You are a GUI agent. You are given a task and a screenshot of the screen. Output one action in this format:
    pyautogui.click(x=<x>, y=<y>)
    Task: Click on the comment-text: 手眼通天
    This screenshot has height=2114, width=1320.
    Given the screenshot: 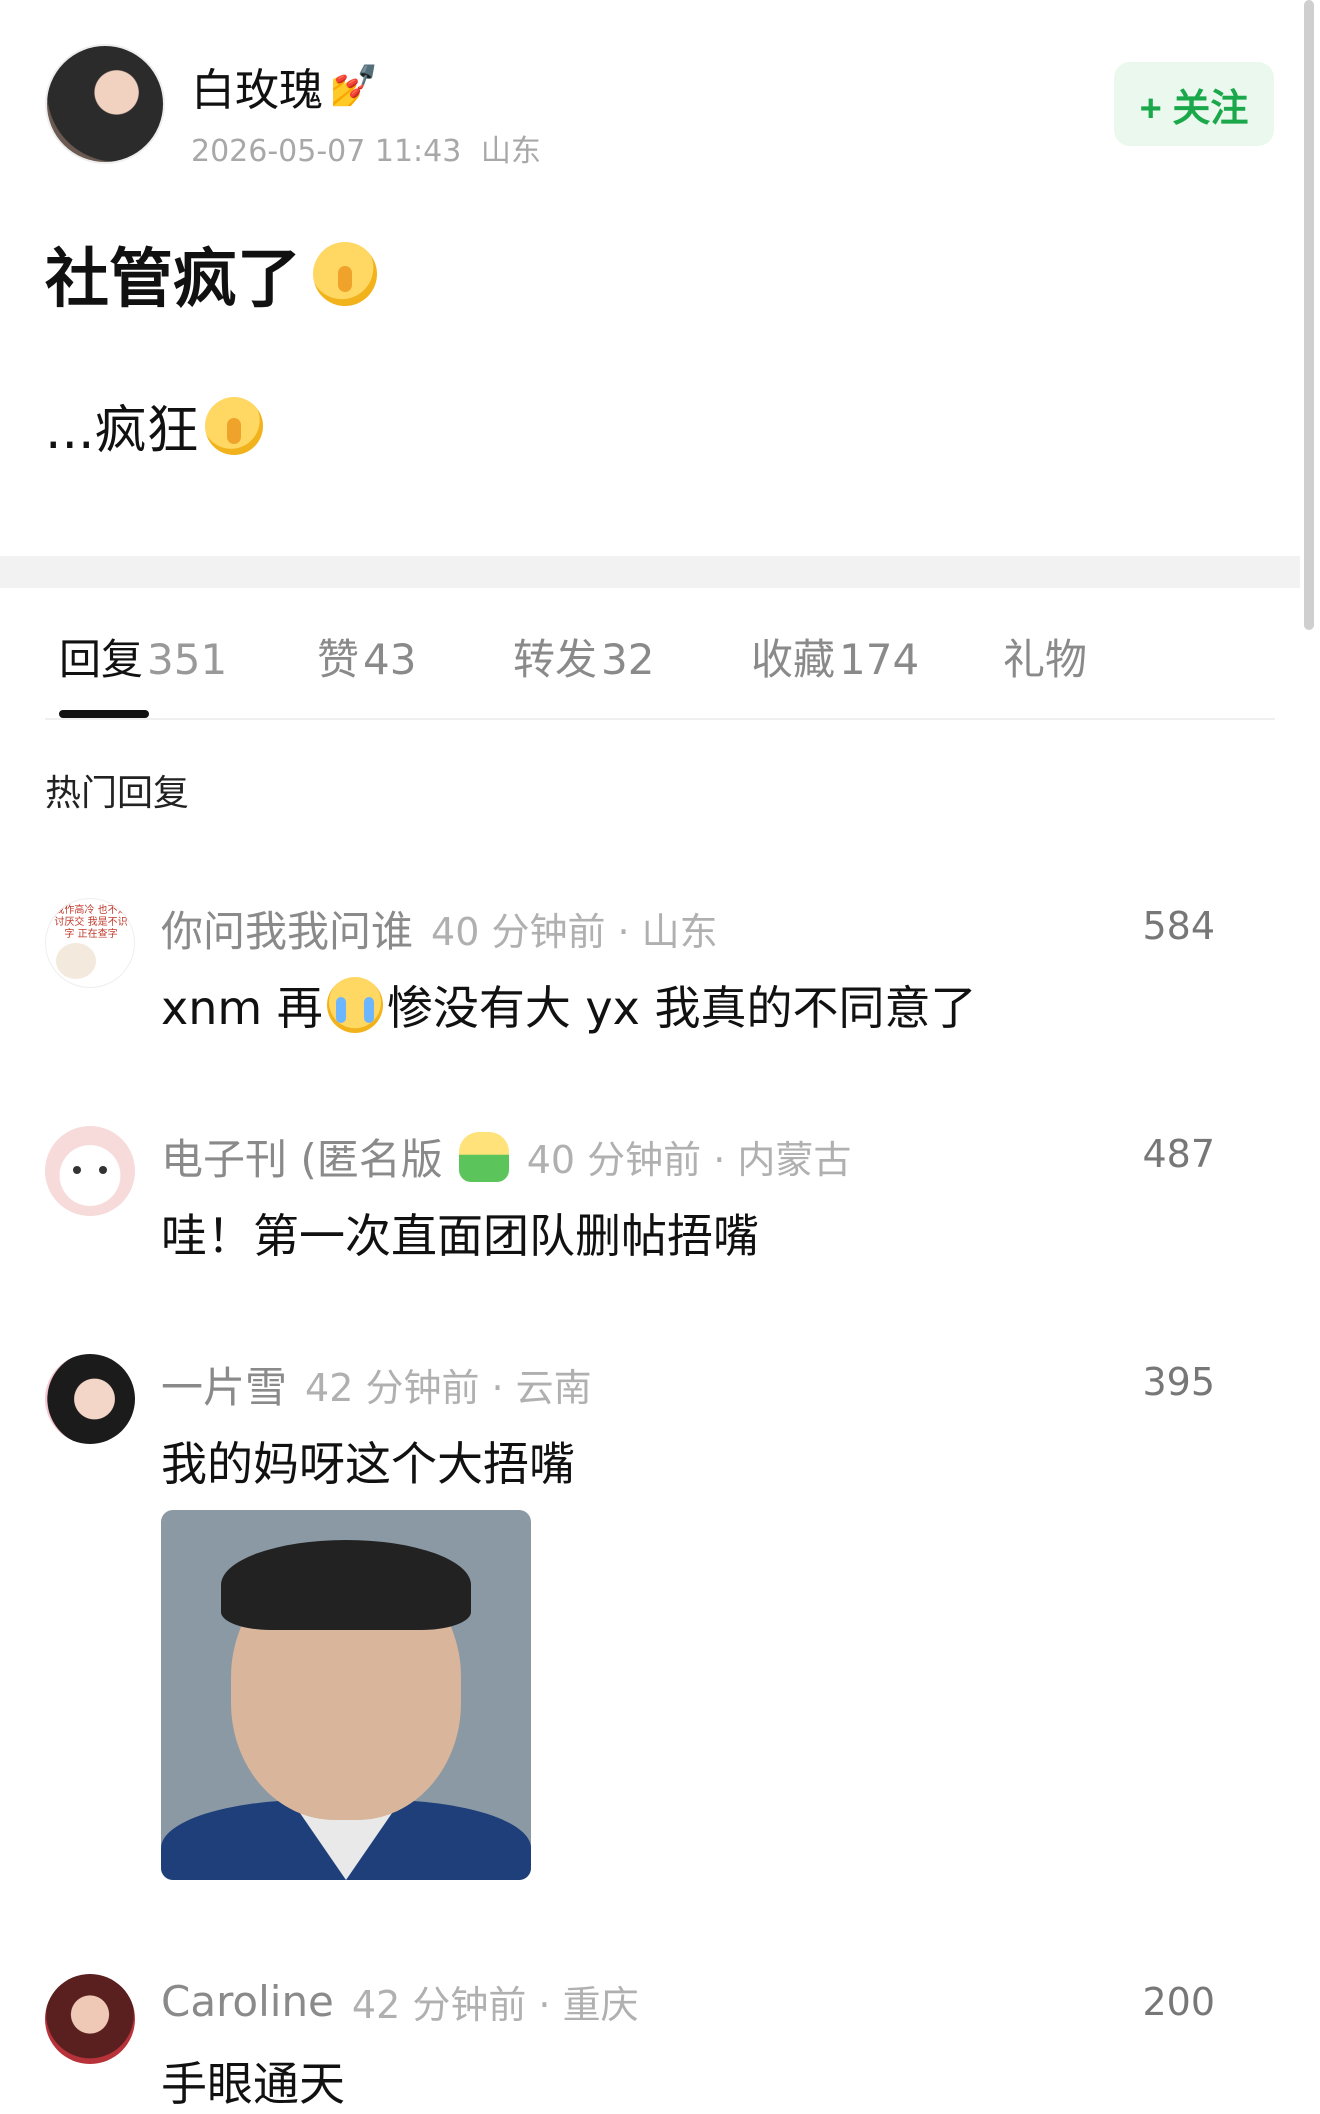 What is the action you would take?
    pyautogui.click(x=253, y=2084)
    